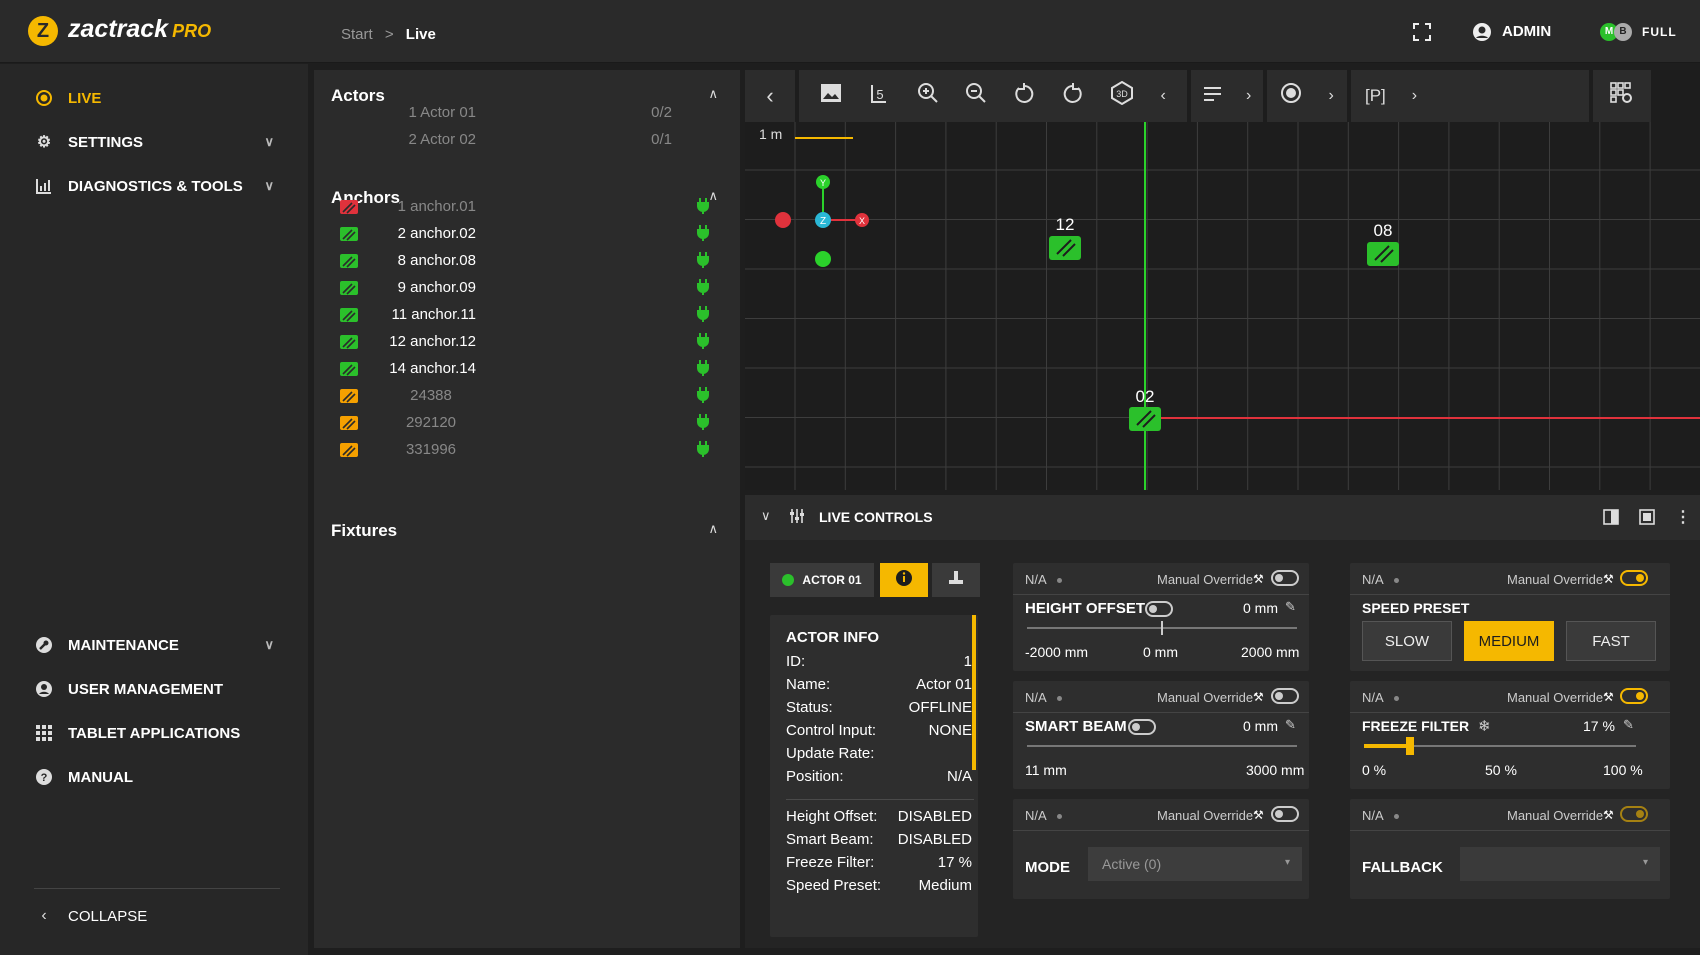 The width and height of the screenshot is (1700, 955). Describe the element at coordinates (796, 661) in the screenshot. I see `info-key: ID:` at that location.